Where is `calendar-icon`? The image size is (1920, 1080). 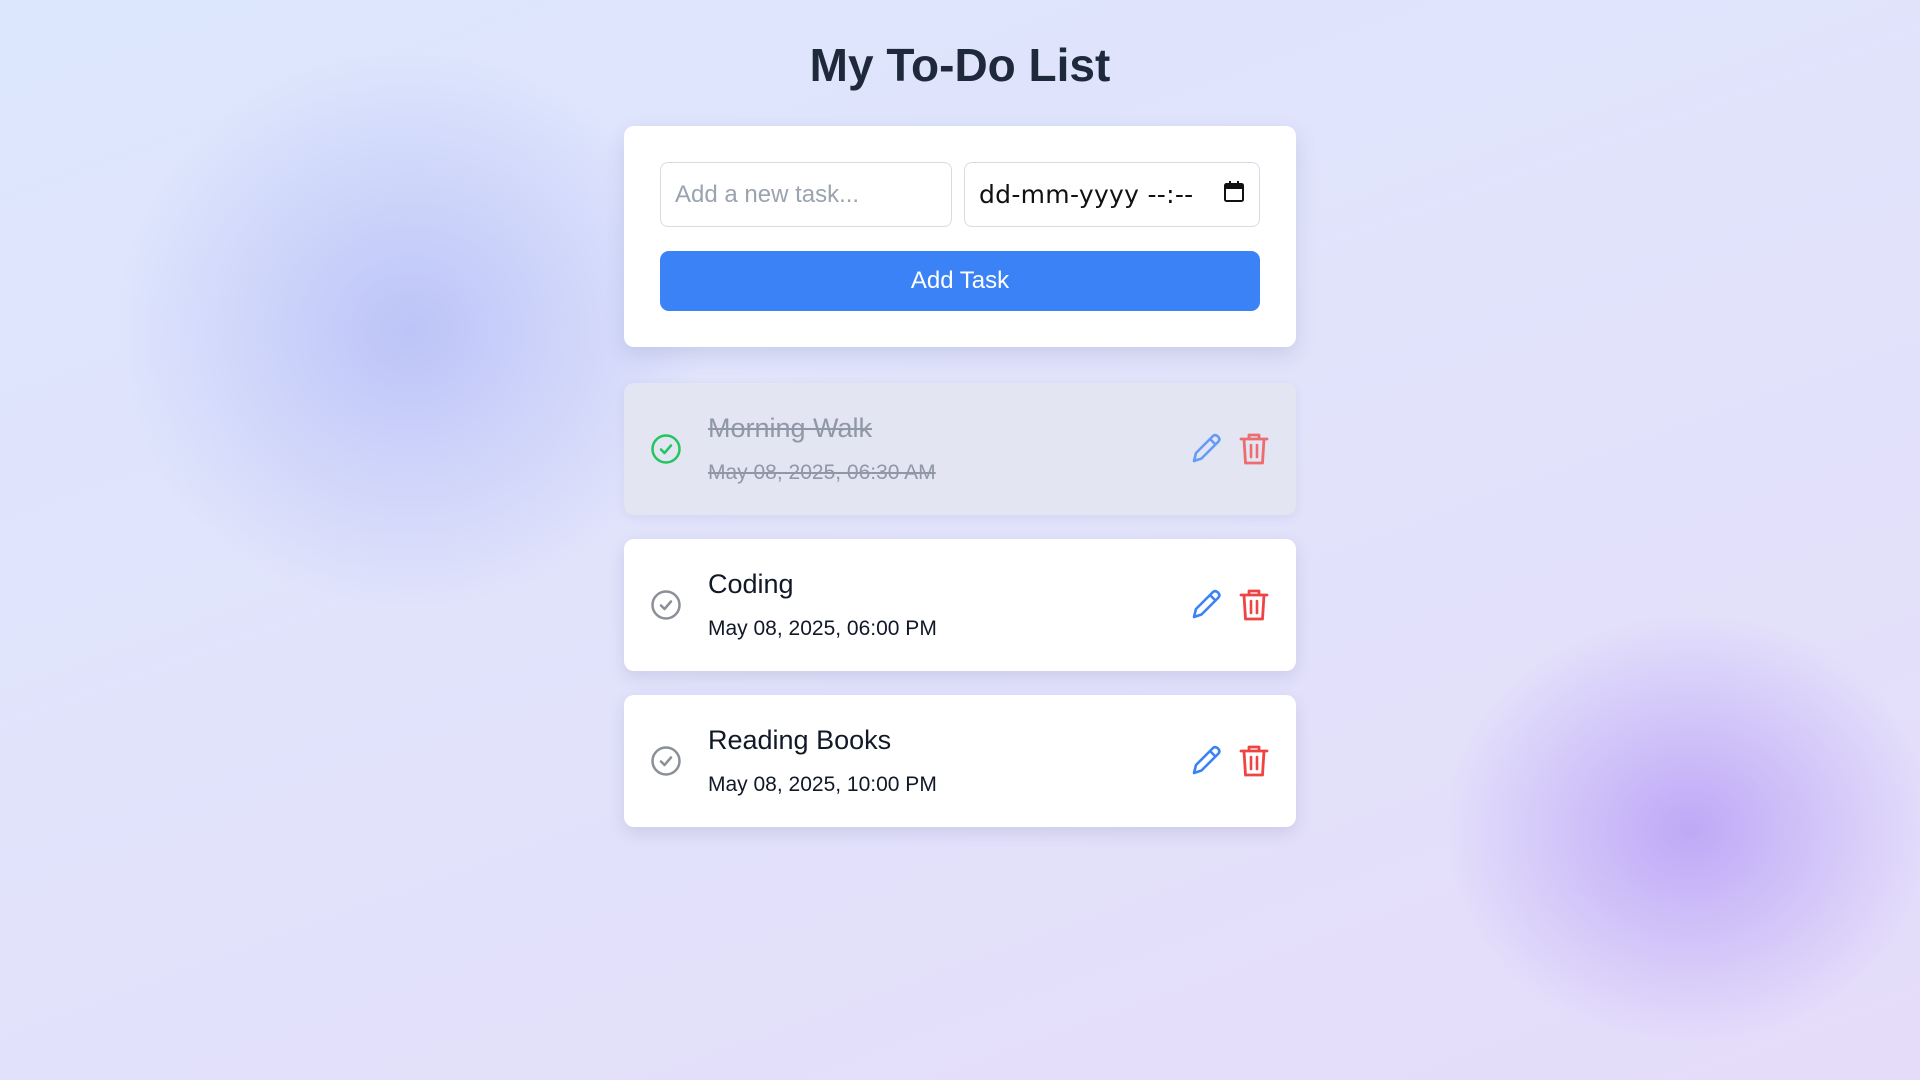 calendar-icon is located at coordinates (1234, 194).